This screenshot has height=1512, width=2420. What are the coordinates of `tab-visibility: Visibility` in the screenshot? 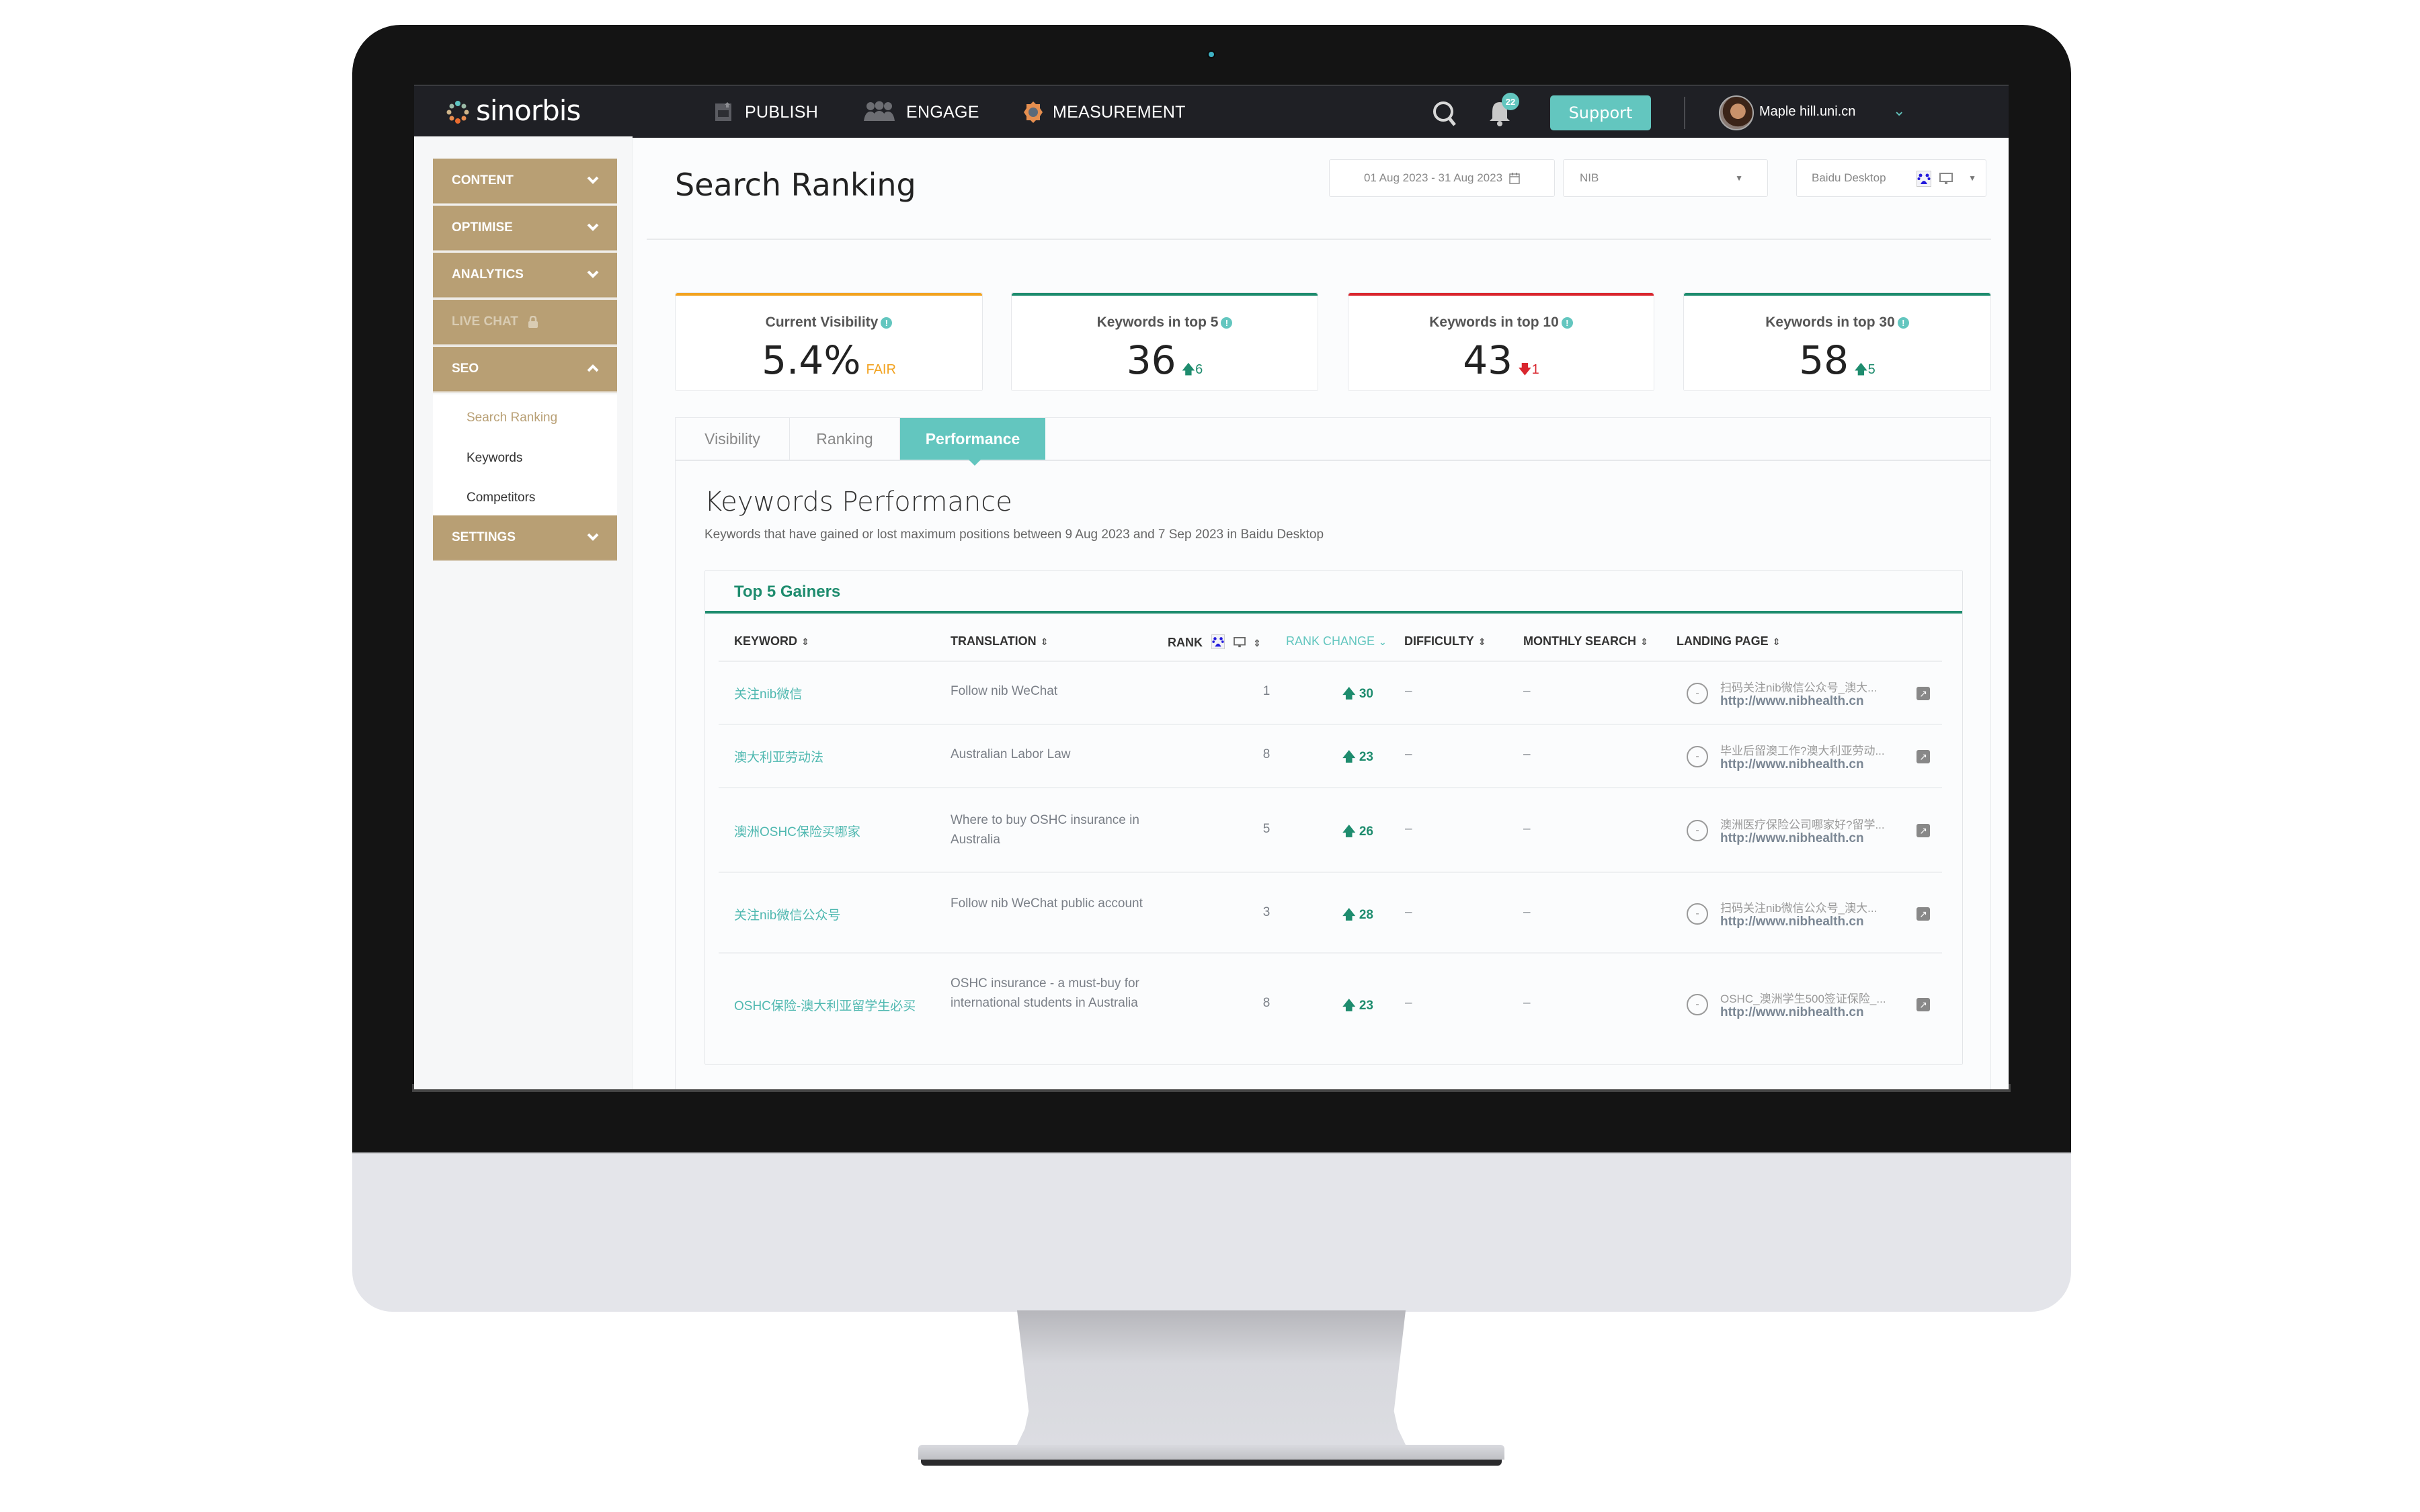 It's located at (733, 439).